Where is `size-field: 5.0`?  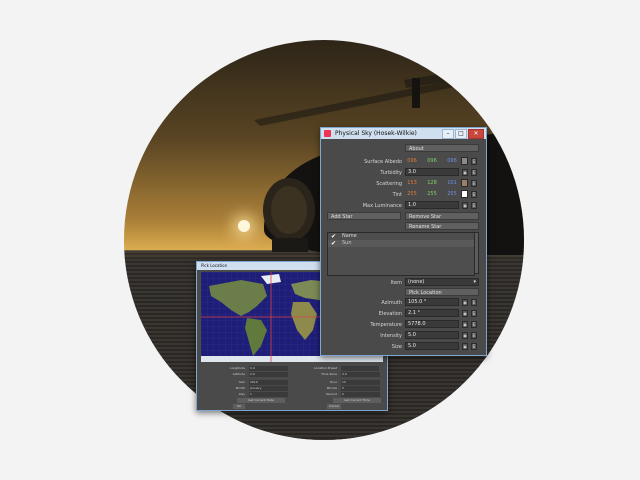 size-field: 5.0 is located at coordinates (432, 346).